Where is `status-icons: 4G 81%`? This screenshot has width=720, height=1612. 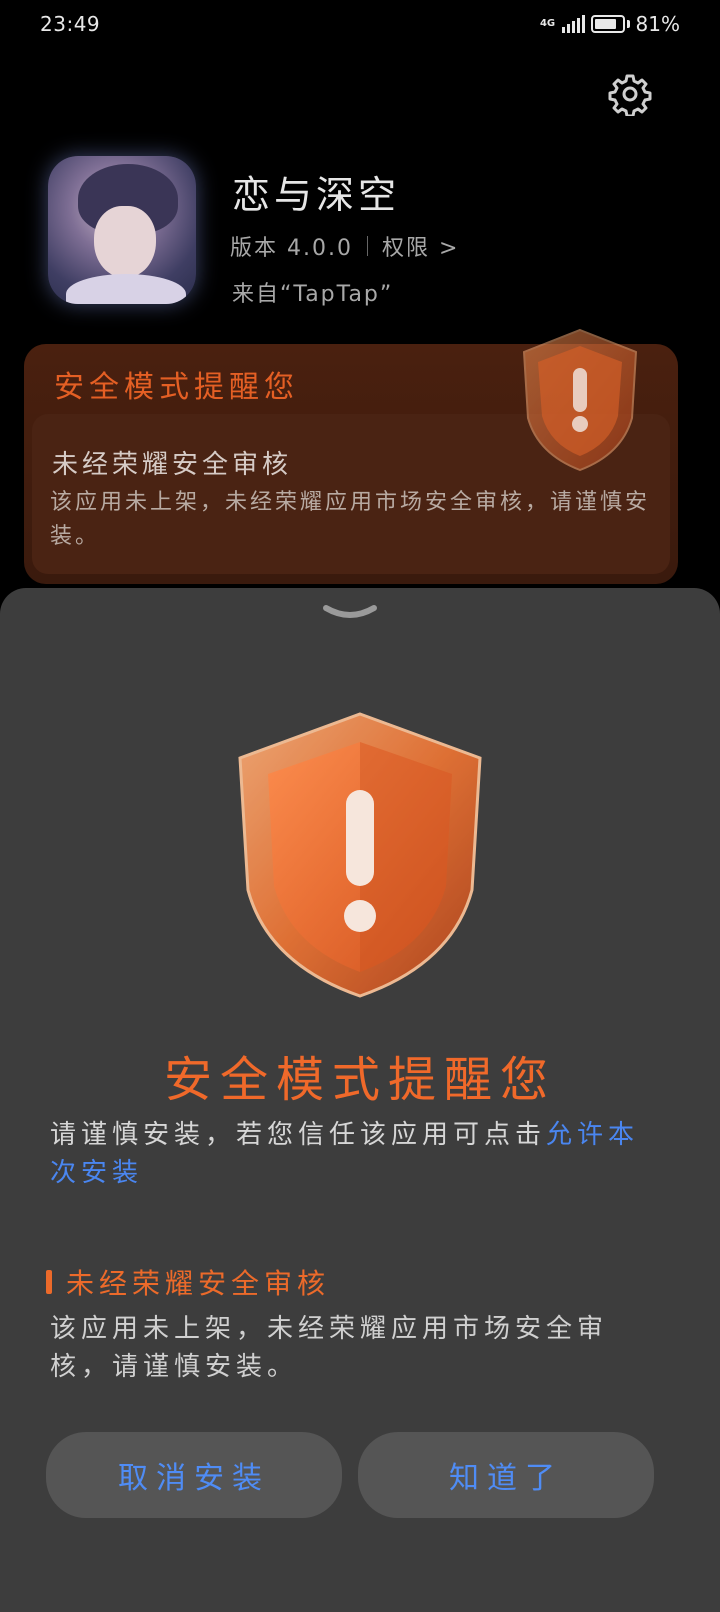 status-icons: 4G 81% is located at coordinates (610, 24).